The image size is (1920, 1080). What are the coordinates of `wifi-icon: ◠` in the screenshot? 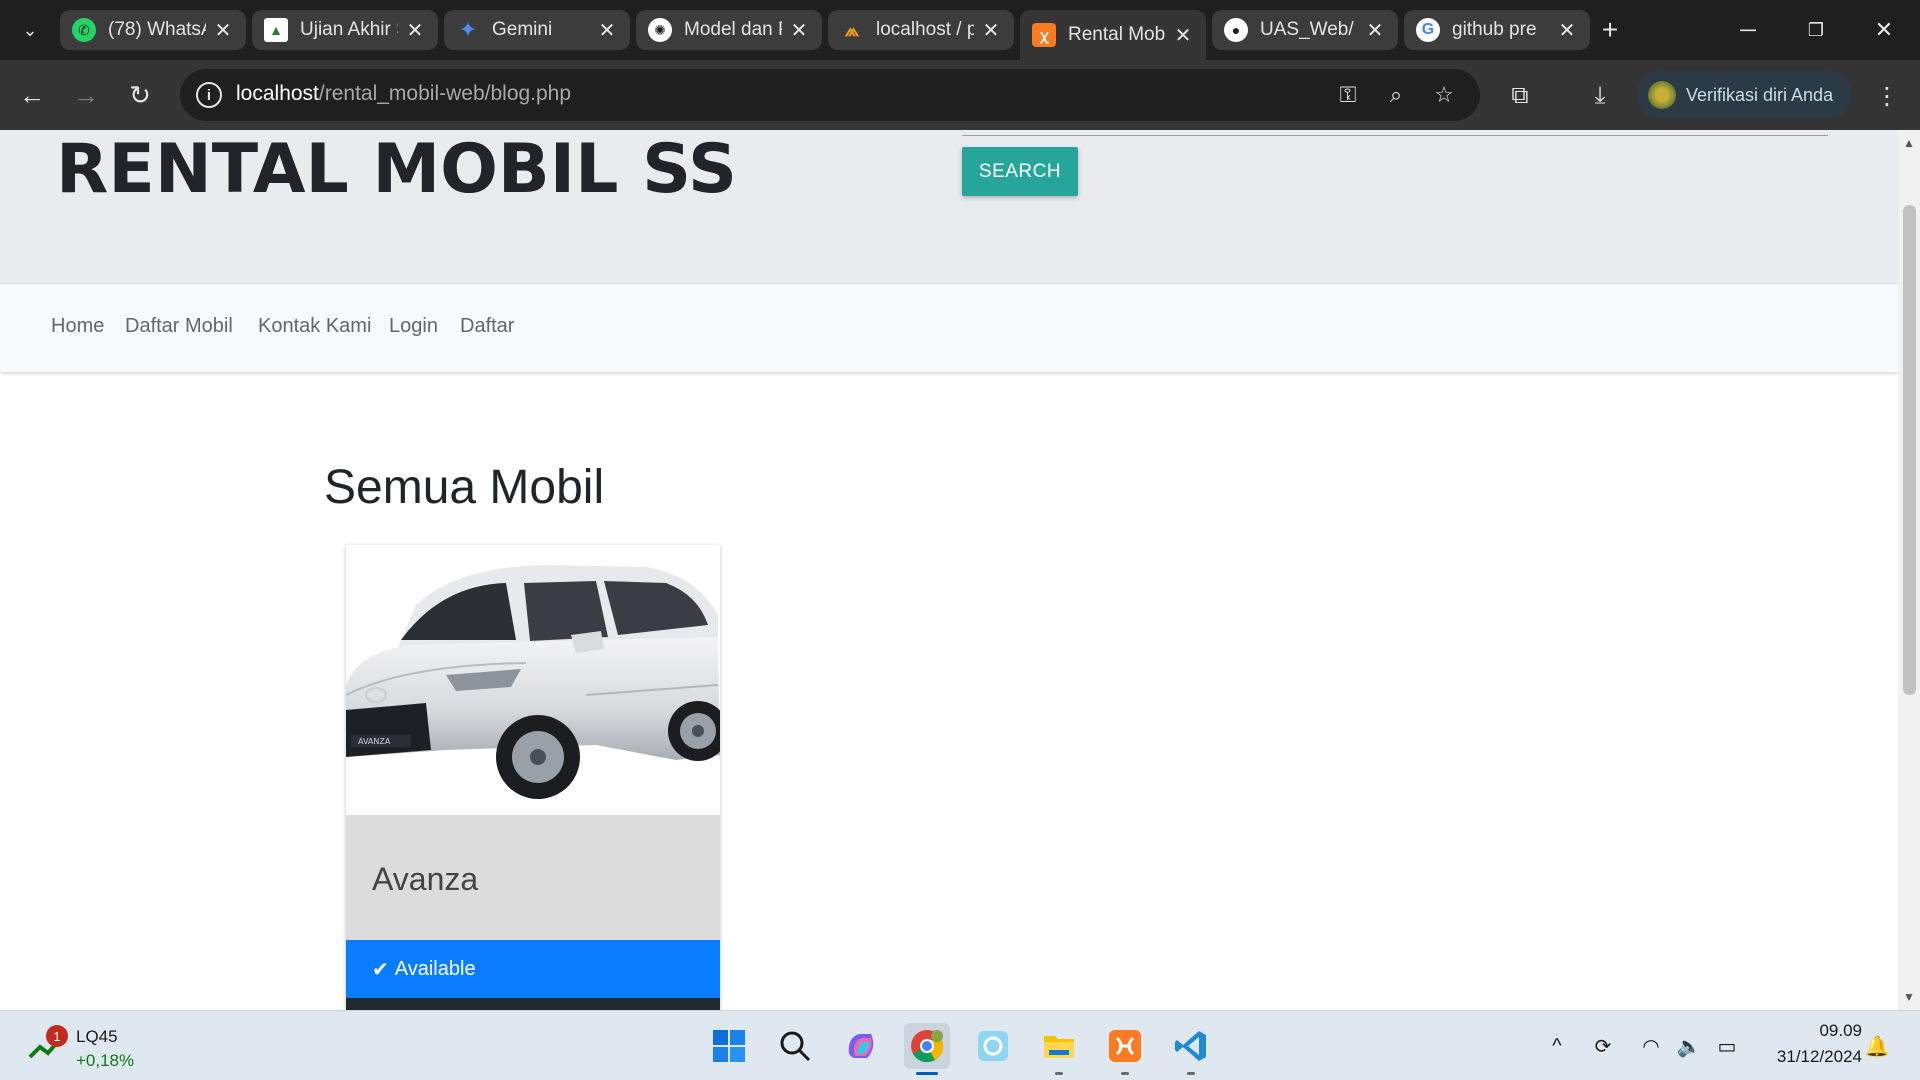 It's located at (1651, 1046).